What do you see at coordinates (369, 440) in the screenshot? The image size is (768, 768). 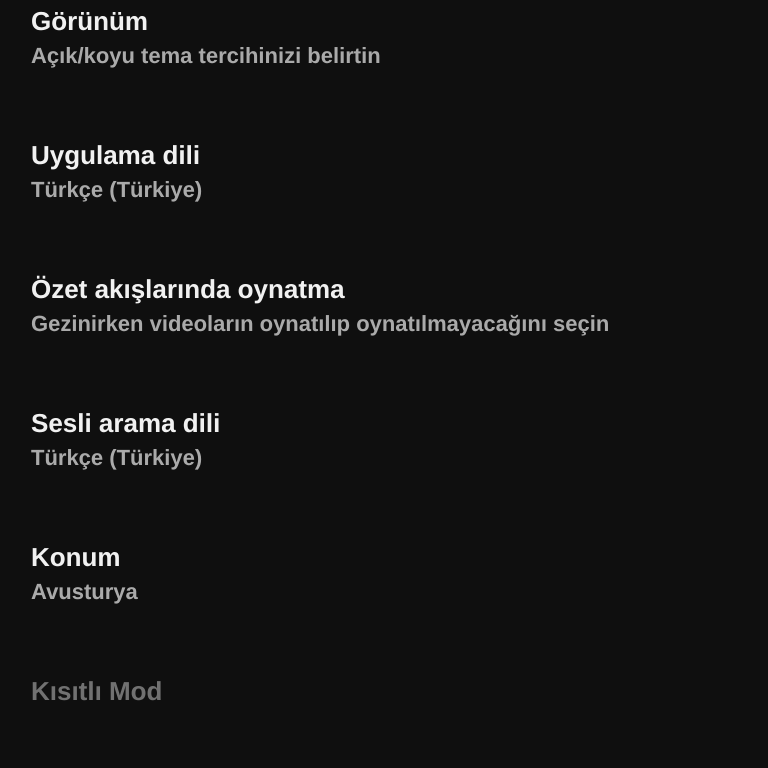 I see `settings-item: Sesli arama dili Türkçe (Türkiye)` at bounding box center [369, 440].